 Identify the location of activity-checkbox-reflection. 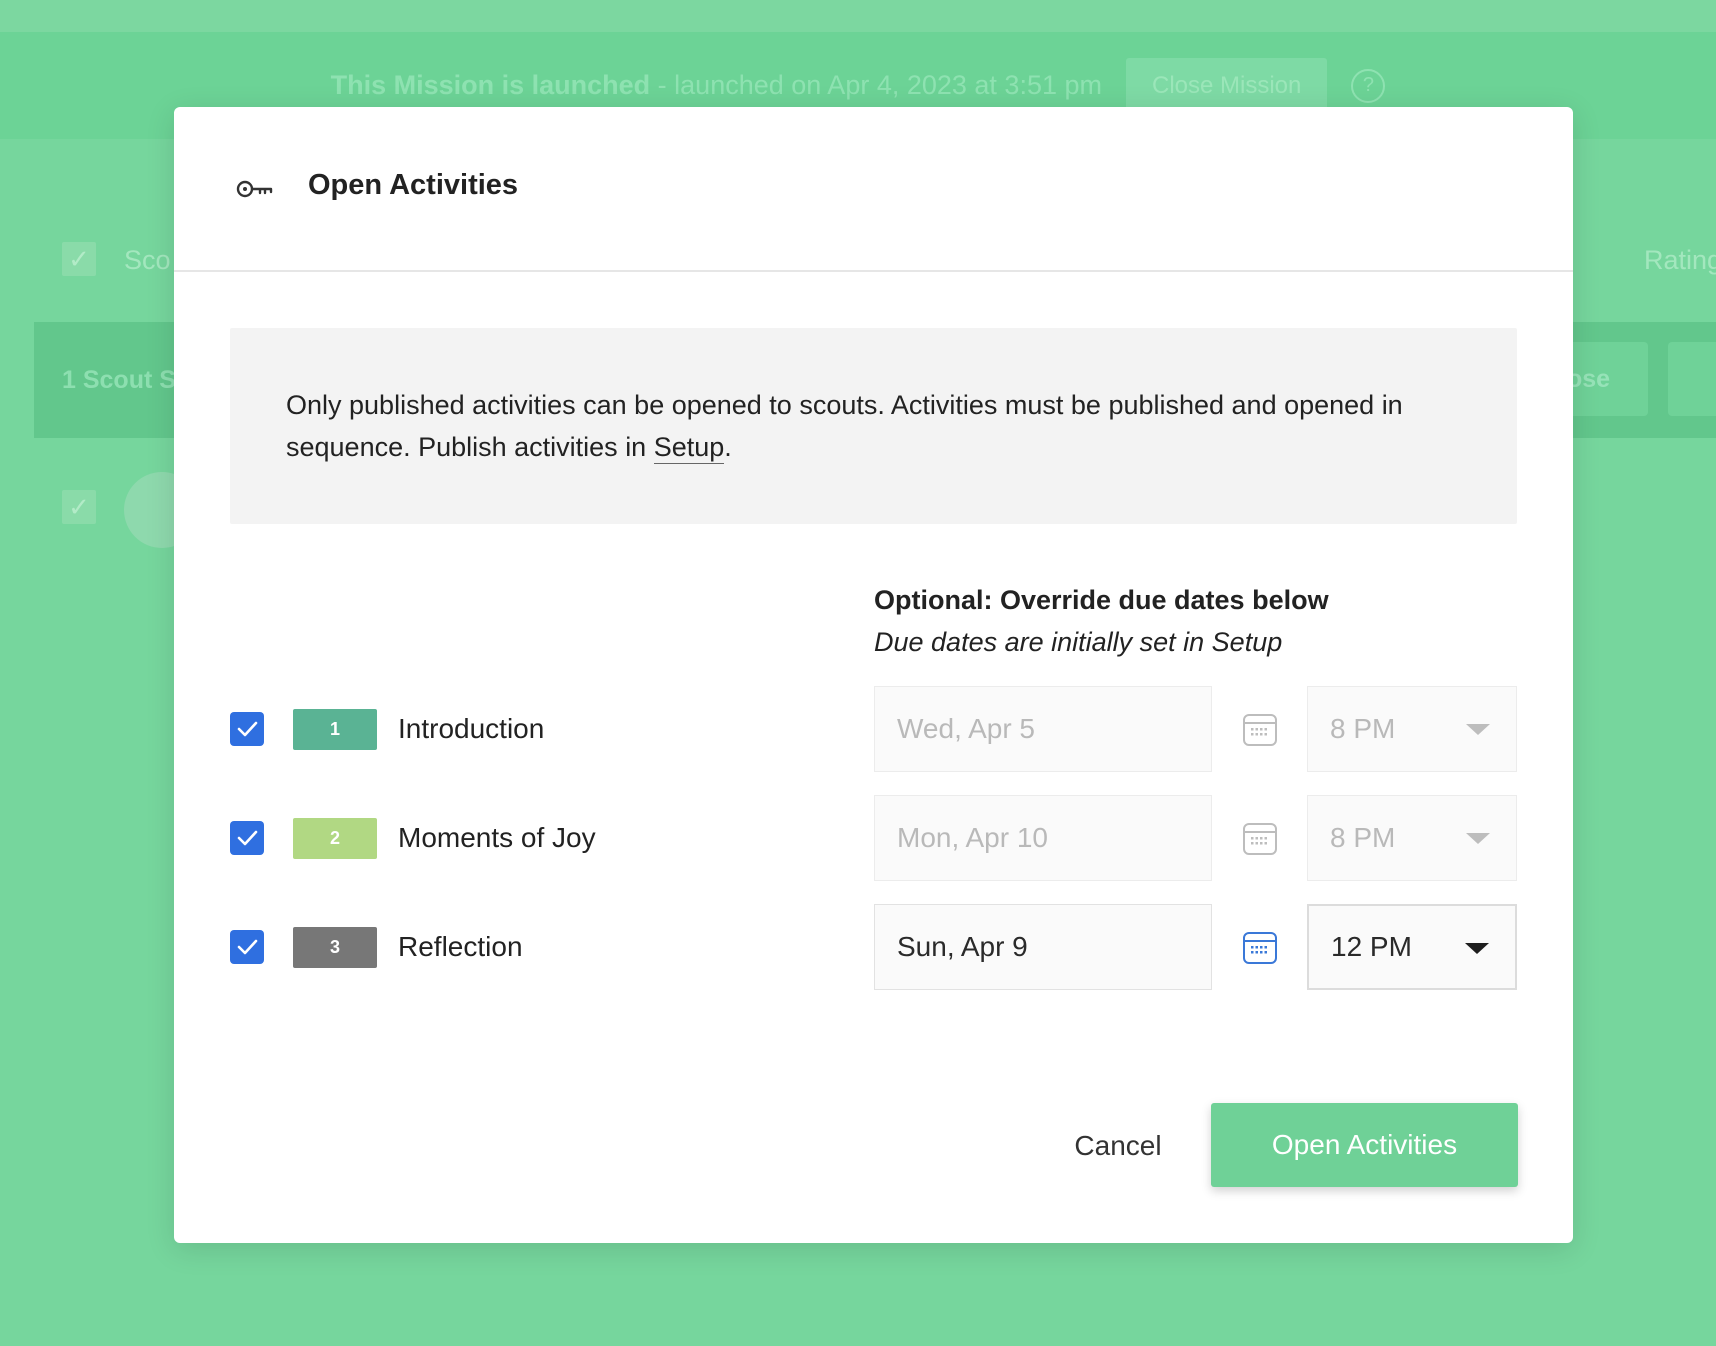
(247, 947).